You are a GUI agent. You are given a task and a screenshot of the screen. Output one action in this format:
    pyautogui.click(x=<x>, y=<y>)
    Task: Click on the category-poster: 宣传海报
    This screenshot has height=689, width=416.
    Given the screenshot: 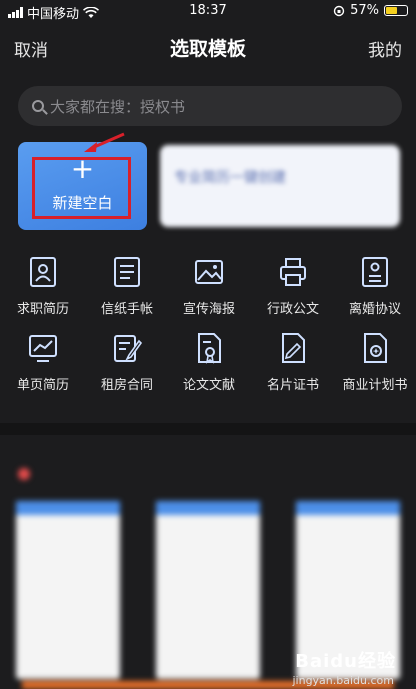 What is the action you would take?
    pyautogui.click(x=209, y=286)
    